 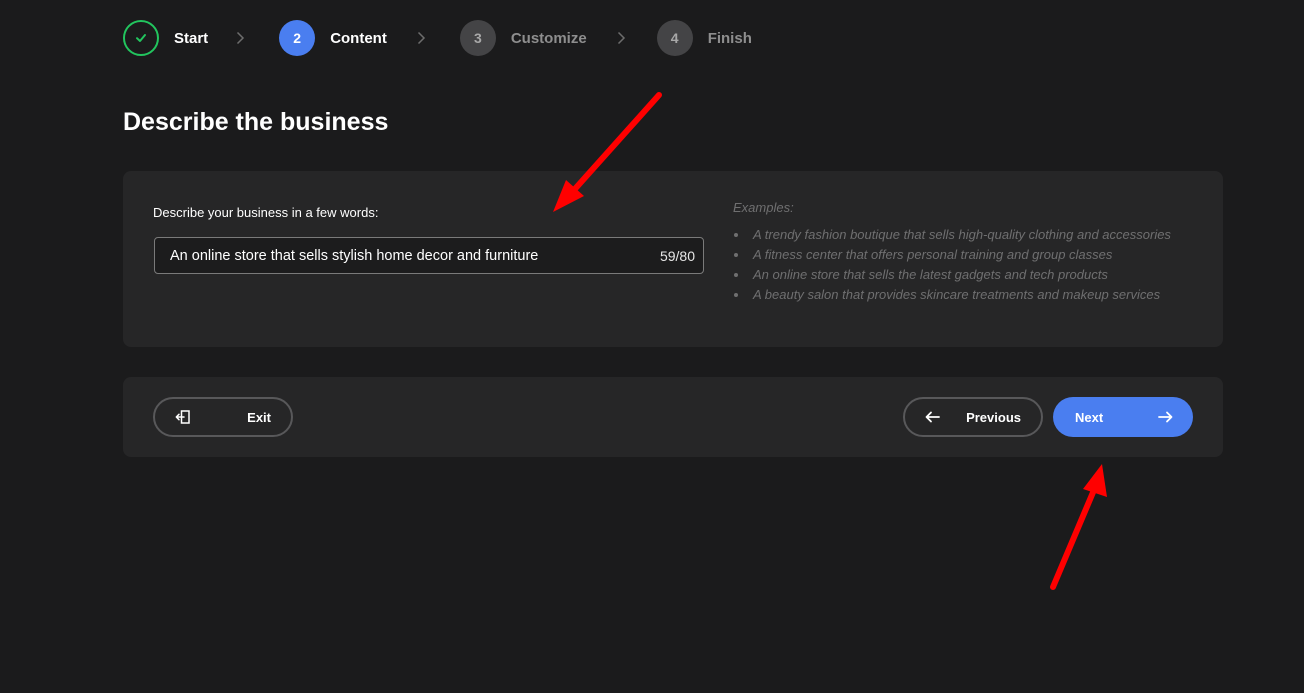 What do you see at coordinates (256, 122) in the screenshot?
I see `page-title: Describe the business` at bounding box center [256, 122].